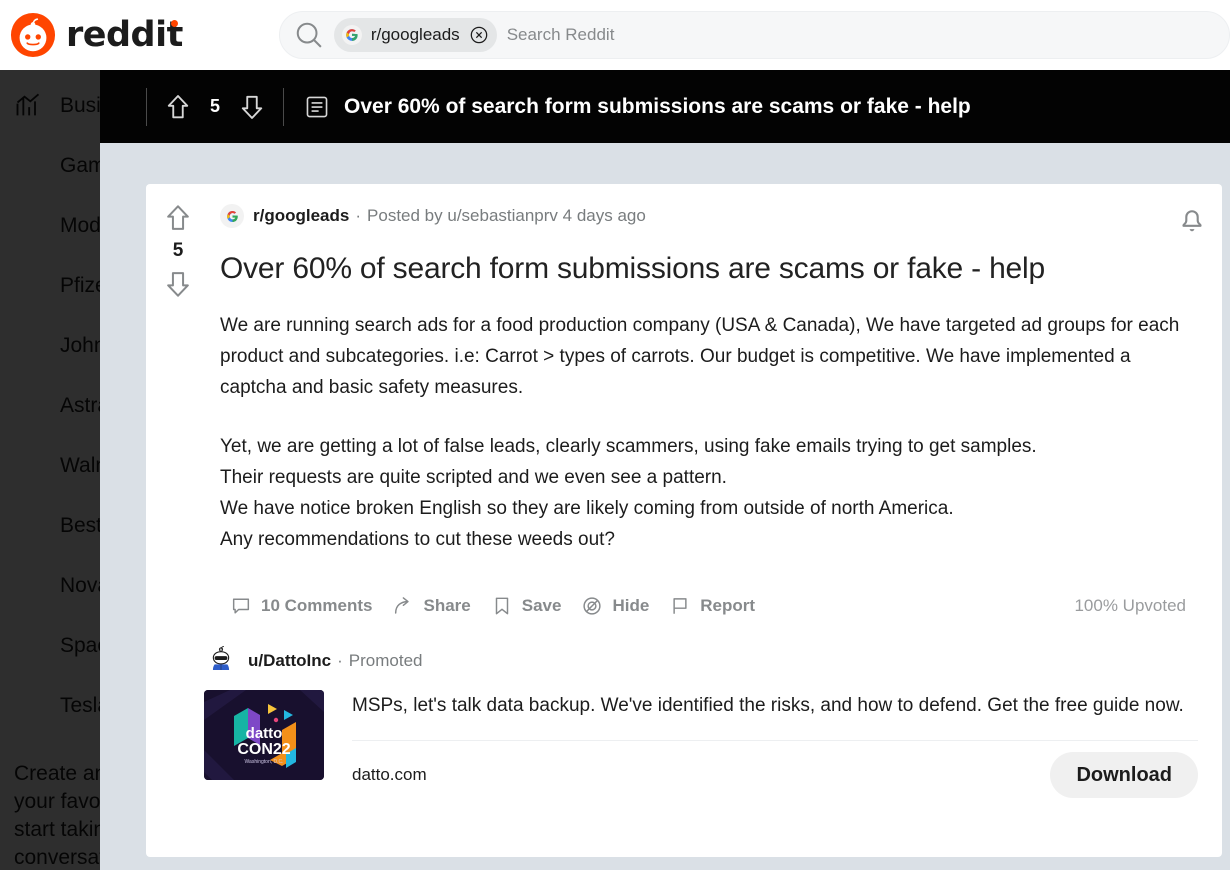 The height and width of the screenshot is (870, 1230). What do you see at coordinates (506, 216) in the screenshot?
I see `post-byline: Posted by u/sebastianprv 4 days ago` at bounding box center [506, 216].